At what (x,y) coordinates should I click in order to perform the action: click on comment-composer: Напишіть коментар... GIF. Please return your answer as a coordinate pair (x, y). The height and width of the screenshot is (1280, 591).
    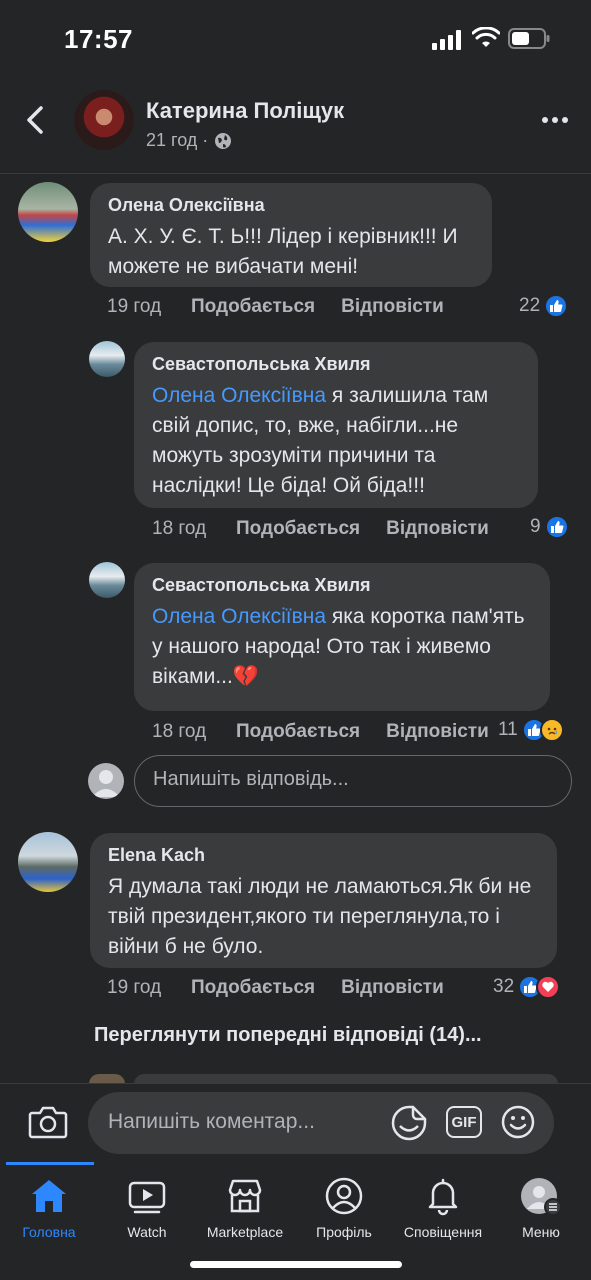
    Looking at the image, I should click on (295, 1123).